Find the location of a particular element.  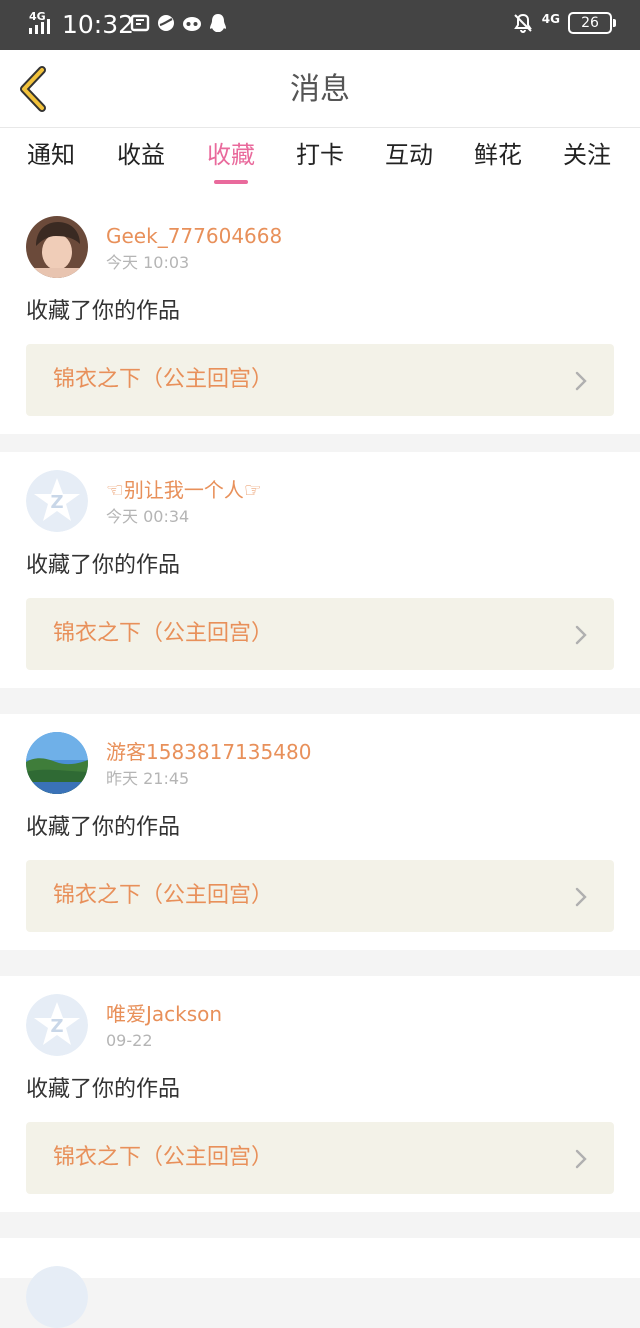

tab-label: 收益 is located at coordinates (141, 155).